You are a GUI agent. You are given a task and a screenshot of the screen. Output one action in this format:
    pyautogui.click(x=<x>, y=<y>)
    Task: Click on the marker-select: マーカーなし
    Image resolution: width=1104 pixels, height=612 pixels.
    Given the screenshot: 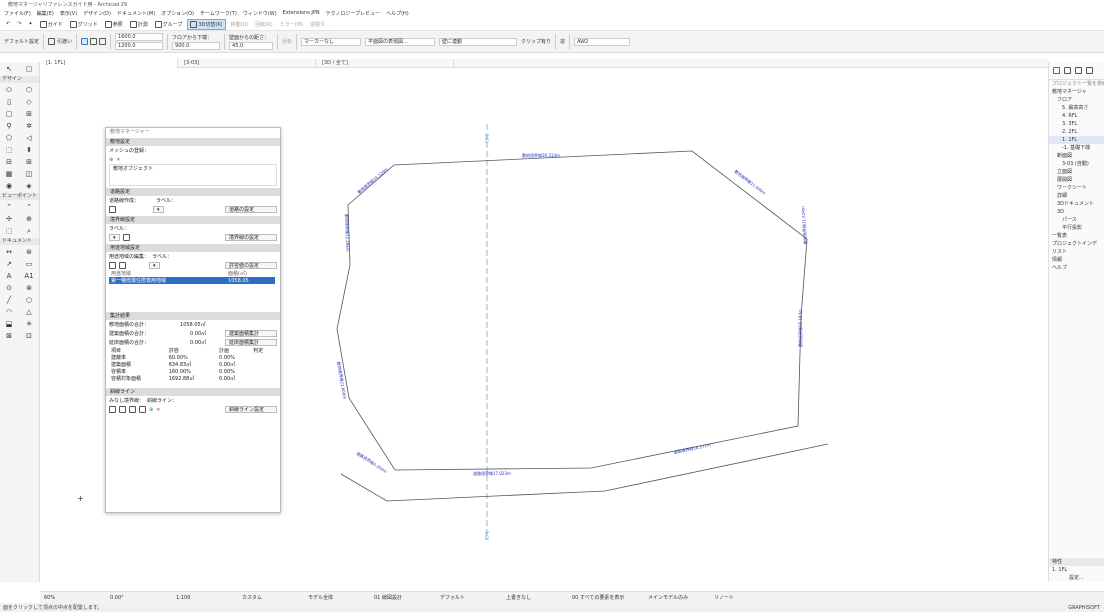 What is the action you would take?
    pyautogui.click(x=331, y=41)
    